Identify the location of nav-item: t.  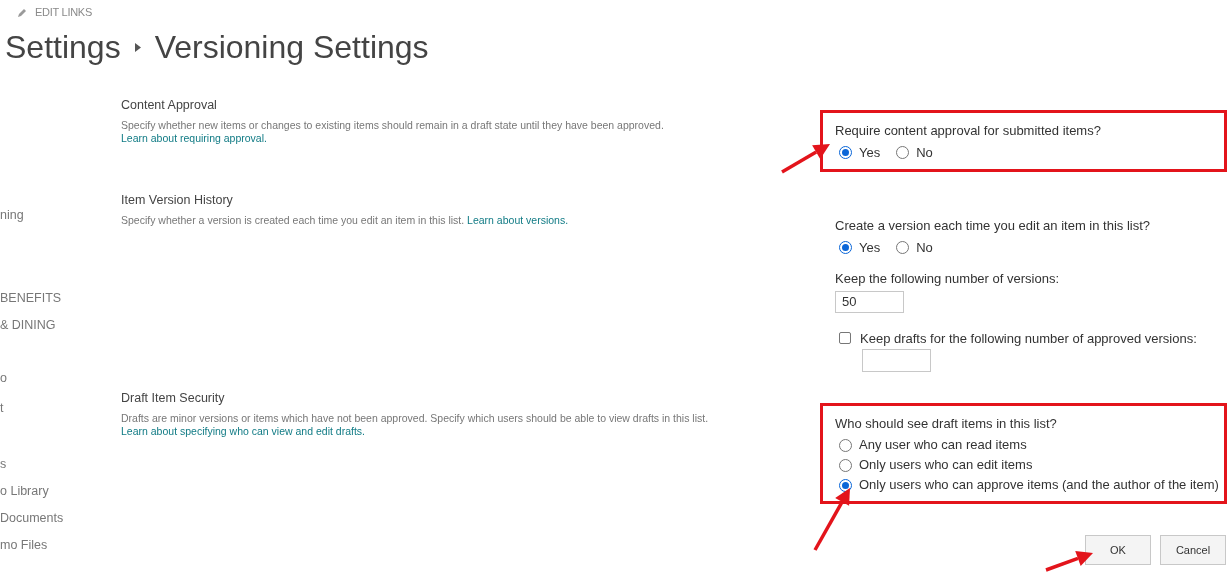
(60, 408).